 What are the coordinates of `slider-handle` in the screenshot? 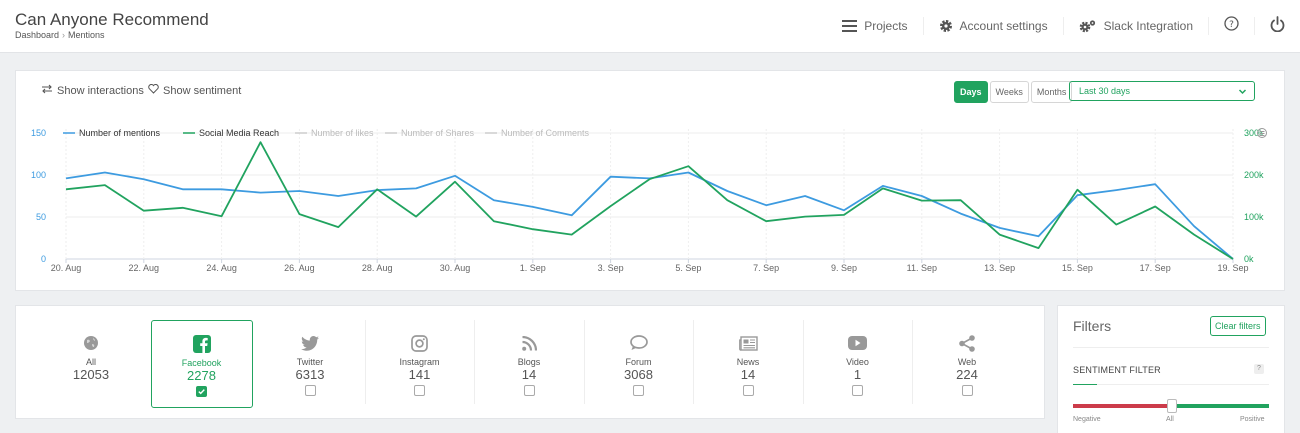 It's located at (1172, 406).